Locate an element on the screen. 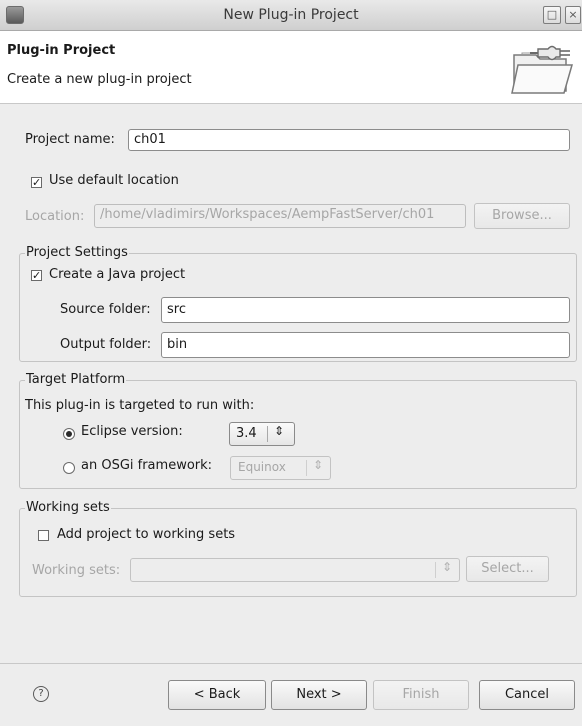  source-folder-label: Source folder: is located at coordinates (105, 309).